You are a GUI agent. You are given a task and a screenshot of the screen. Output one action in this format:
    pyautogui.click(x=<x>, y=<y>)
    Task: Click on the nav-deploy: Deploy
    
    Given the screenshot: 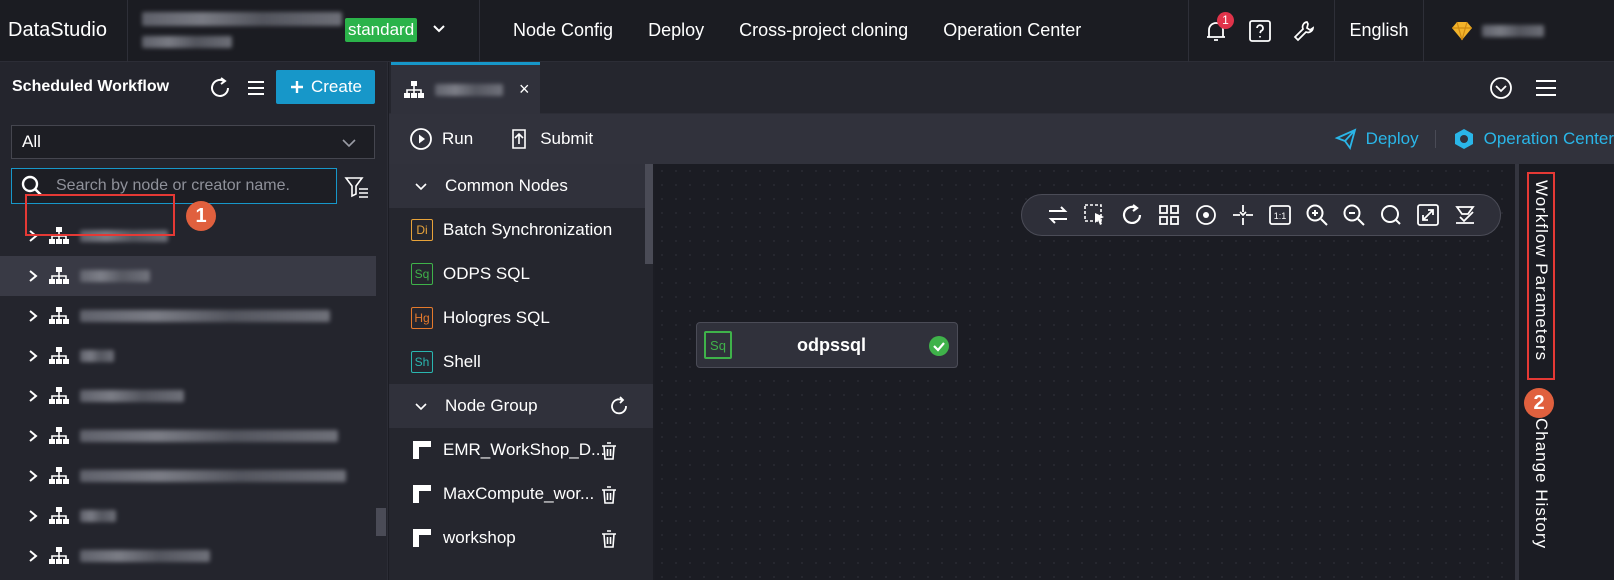 What is the action you would take?
    pyautogui.click(x=676, y=30)
    